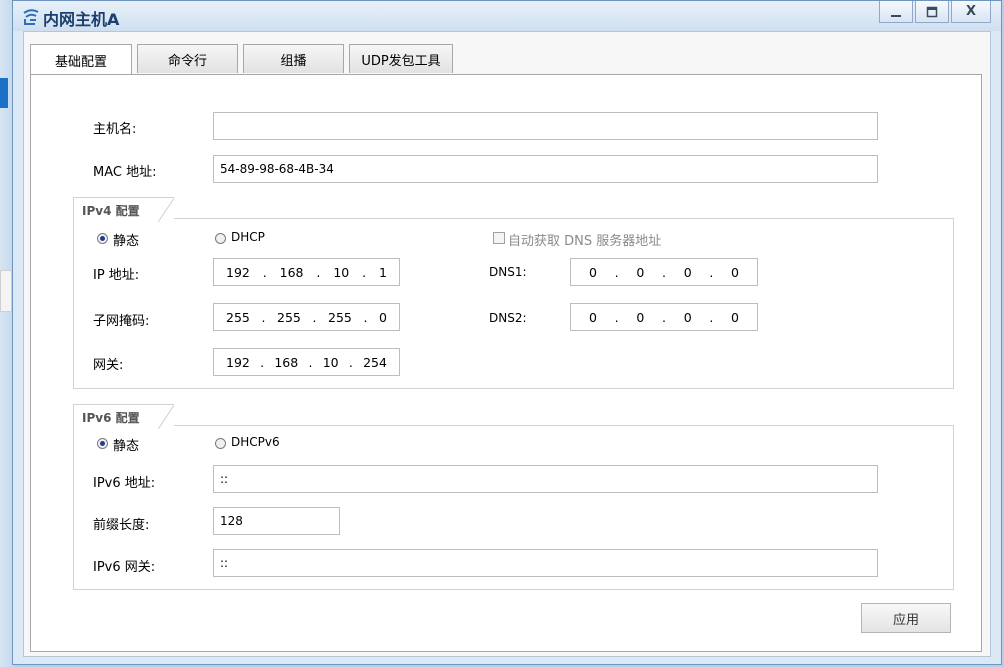  I want to click on dns2-octet-2: 0, so click(640, 317).